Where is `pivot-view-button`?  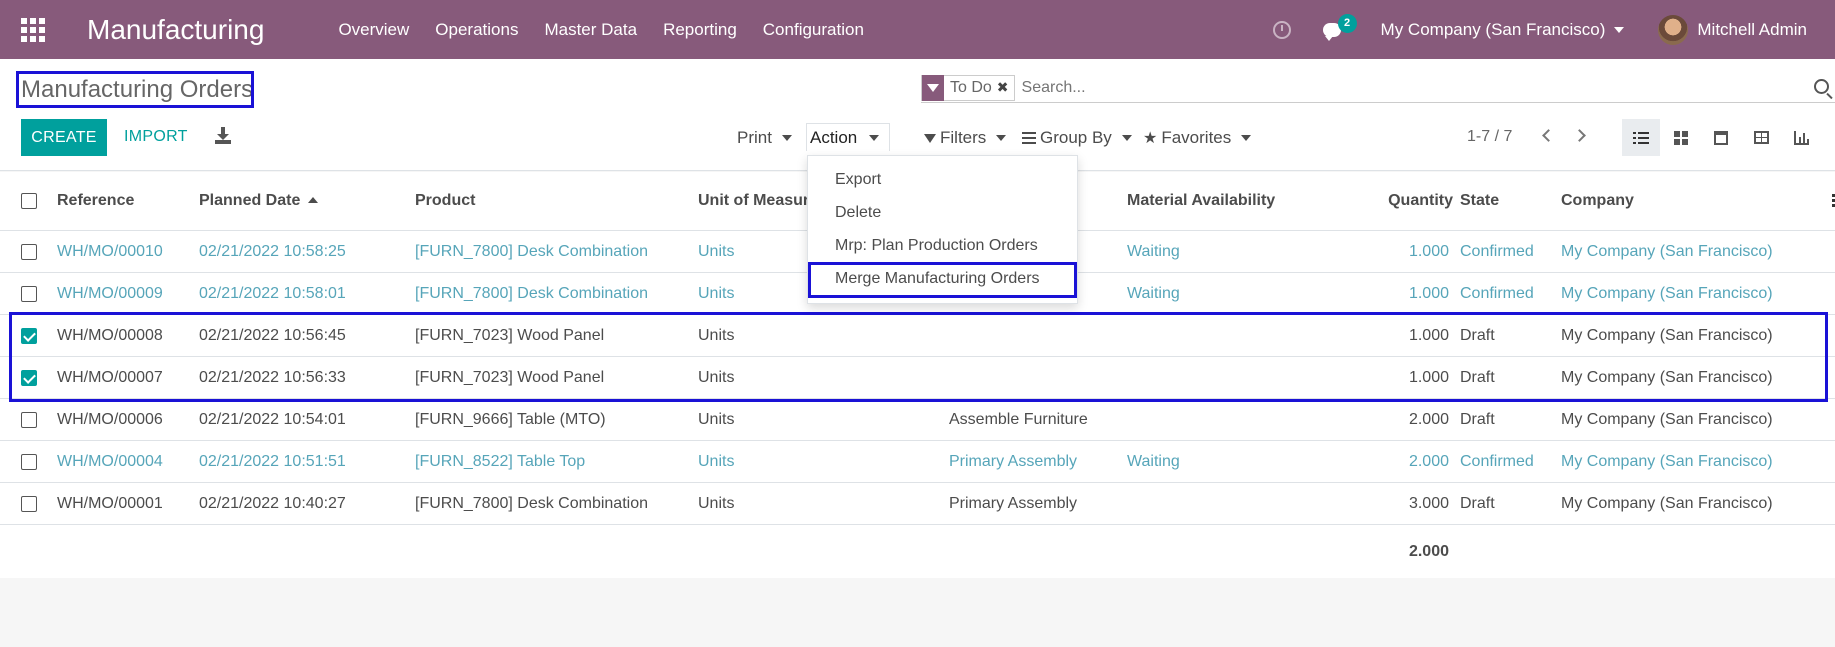 pivot-view-button is located at coordinates (1761, 137).